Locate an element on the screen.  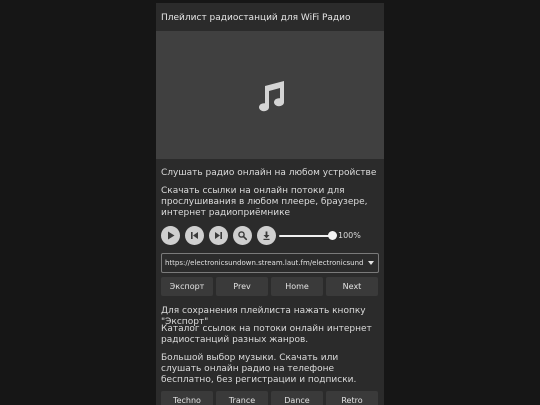
chevron-down-icon is located at coordinates (371, 263).